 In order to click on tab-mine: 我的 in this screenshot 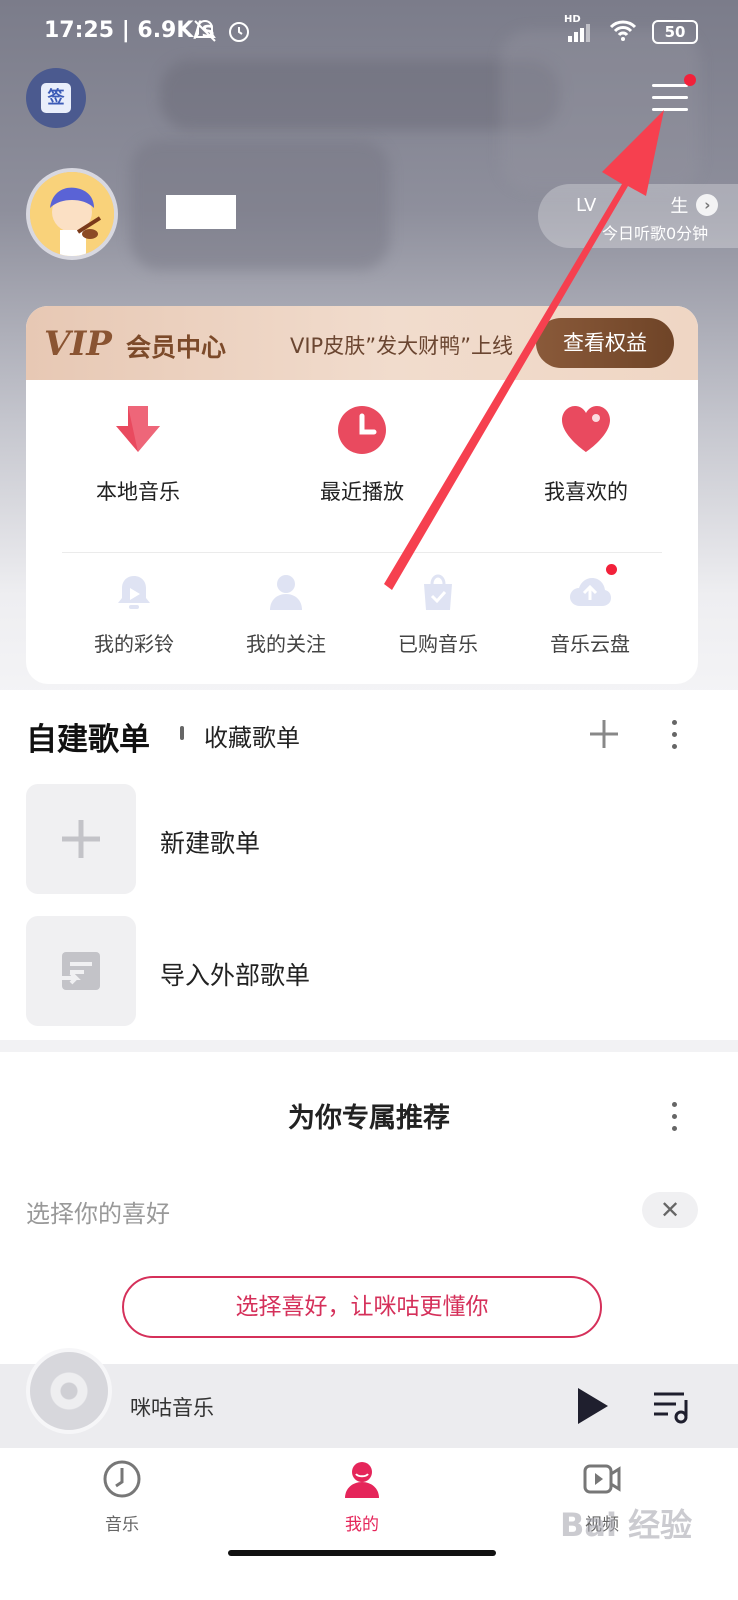, I will do `click(362, 1496)`.